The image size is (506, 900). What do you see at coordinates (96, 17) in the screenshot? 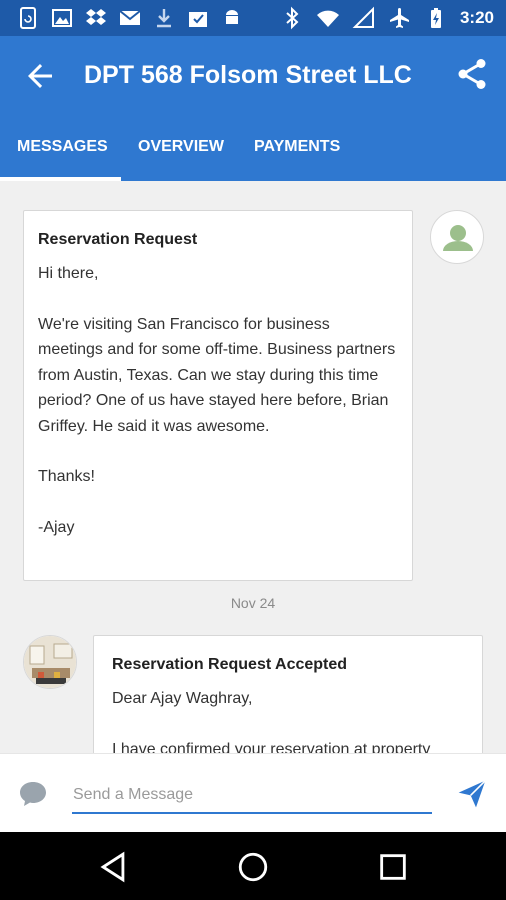
I see `dropbox-icon` at bounding box center [96, 17].